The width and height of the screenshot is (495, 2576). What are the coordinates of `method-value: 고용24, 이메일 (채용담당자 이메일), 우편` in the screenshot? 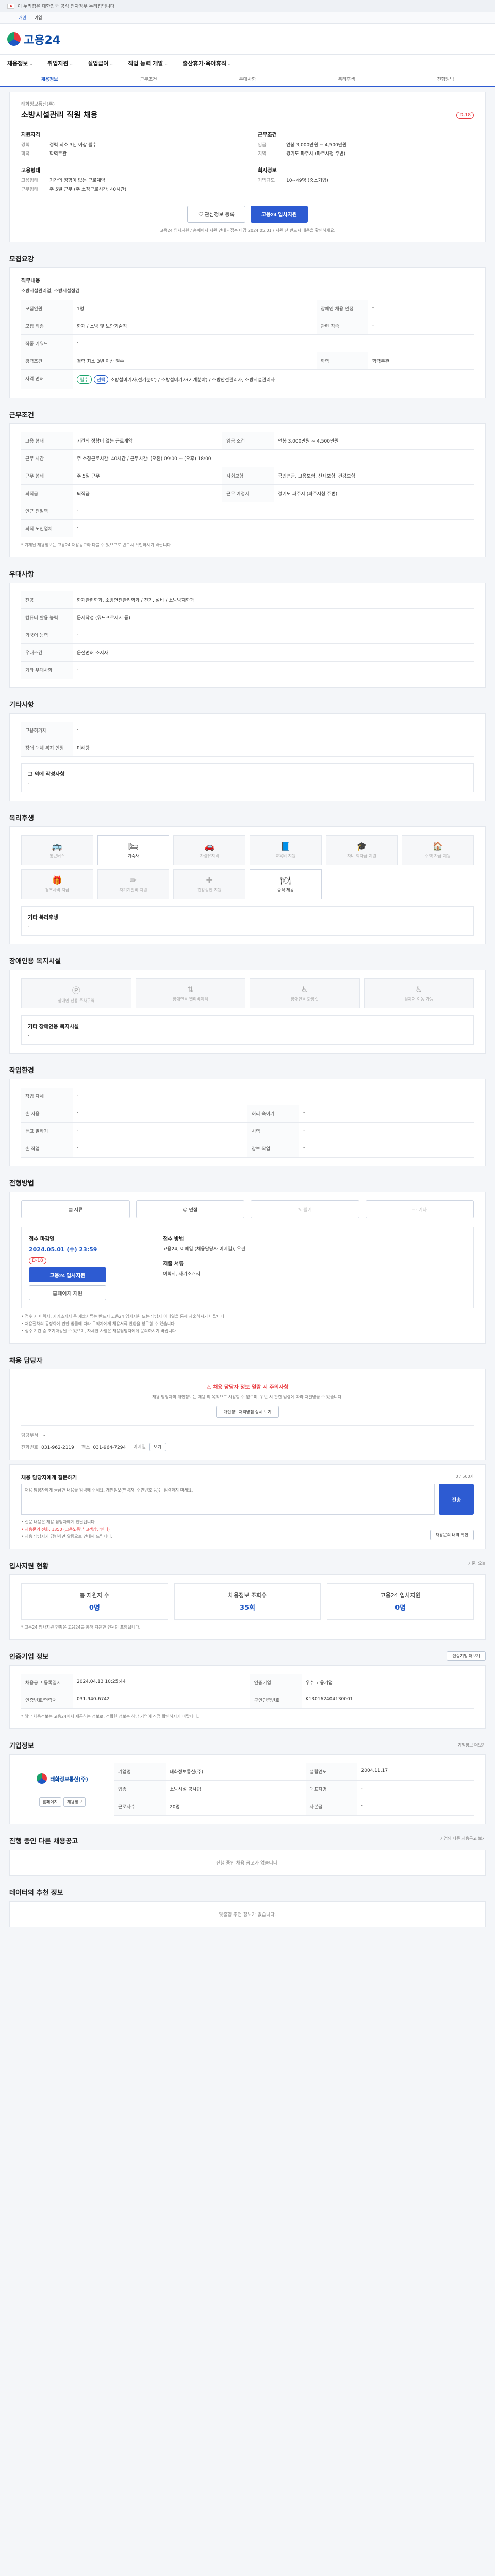 It's located at (204, 1249).